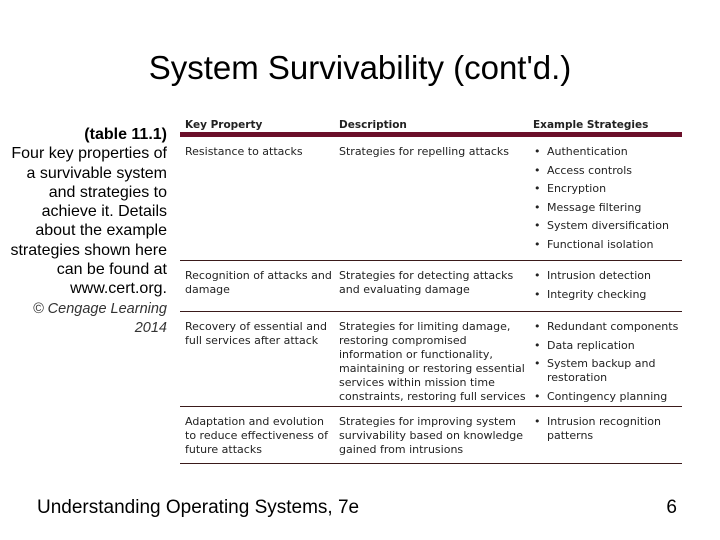 The image size is (720, 540). What do you see at coordinates (373, 125) in the screenshot?
I see `column-header-description: Description` at bounding box center [373, 125].